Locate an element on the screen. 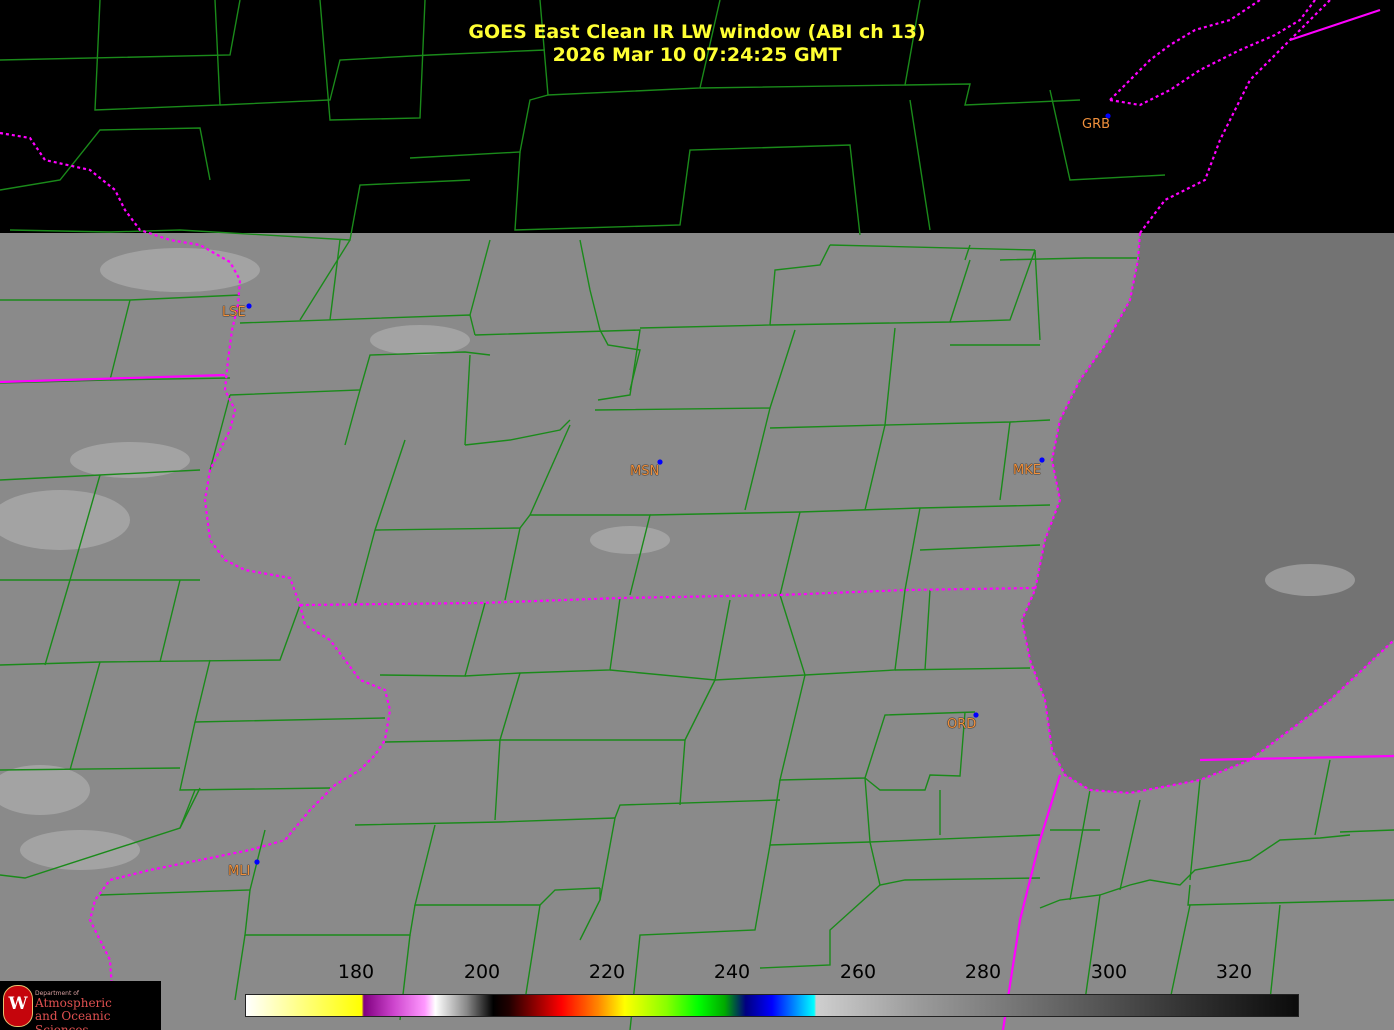 The width and height of the screenshot is (1394, 1030). station-marker-lse is located at coordinates (249, 306).